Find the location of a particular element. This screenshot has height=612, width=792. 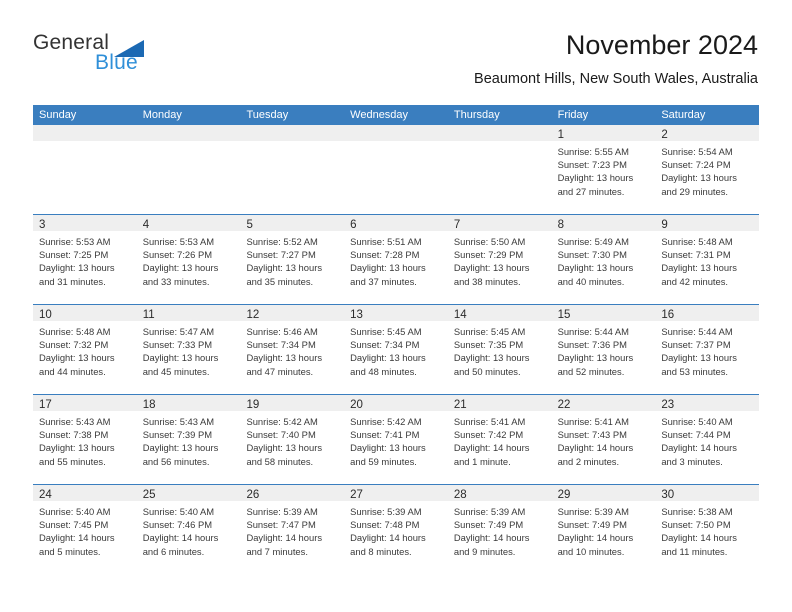

day-number-band: 25 is located at coordinates (188, 493).